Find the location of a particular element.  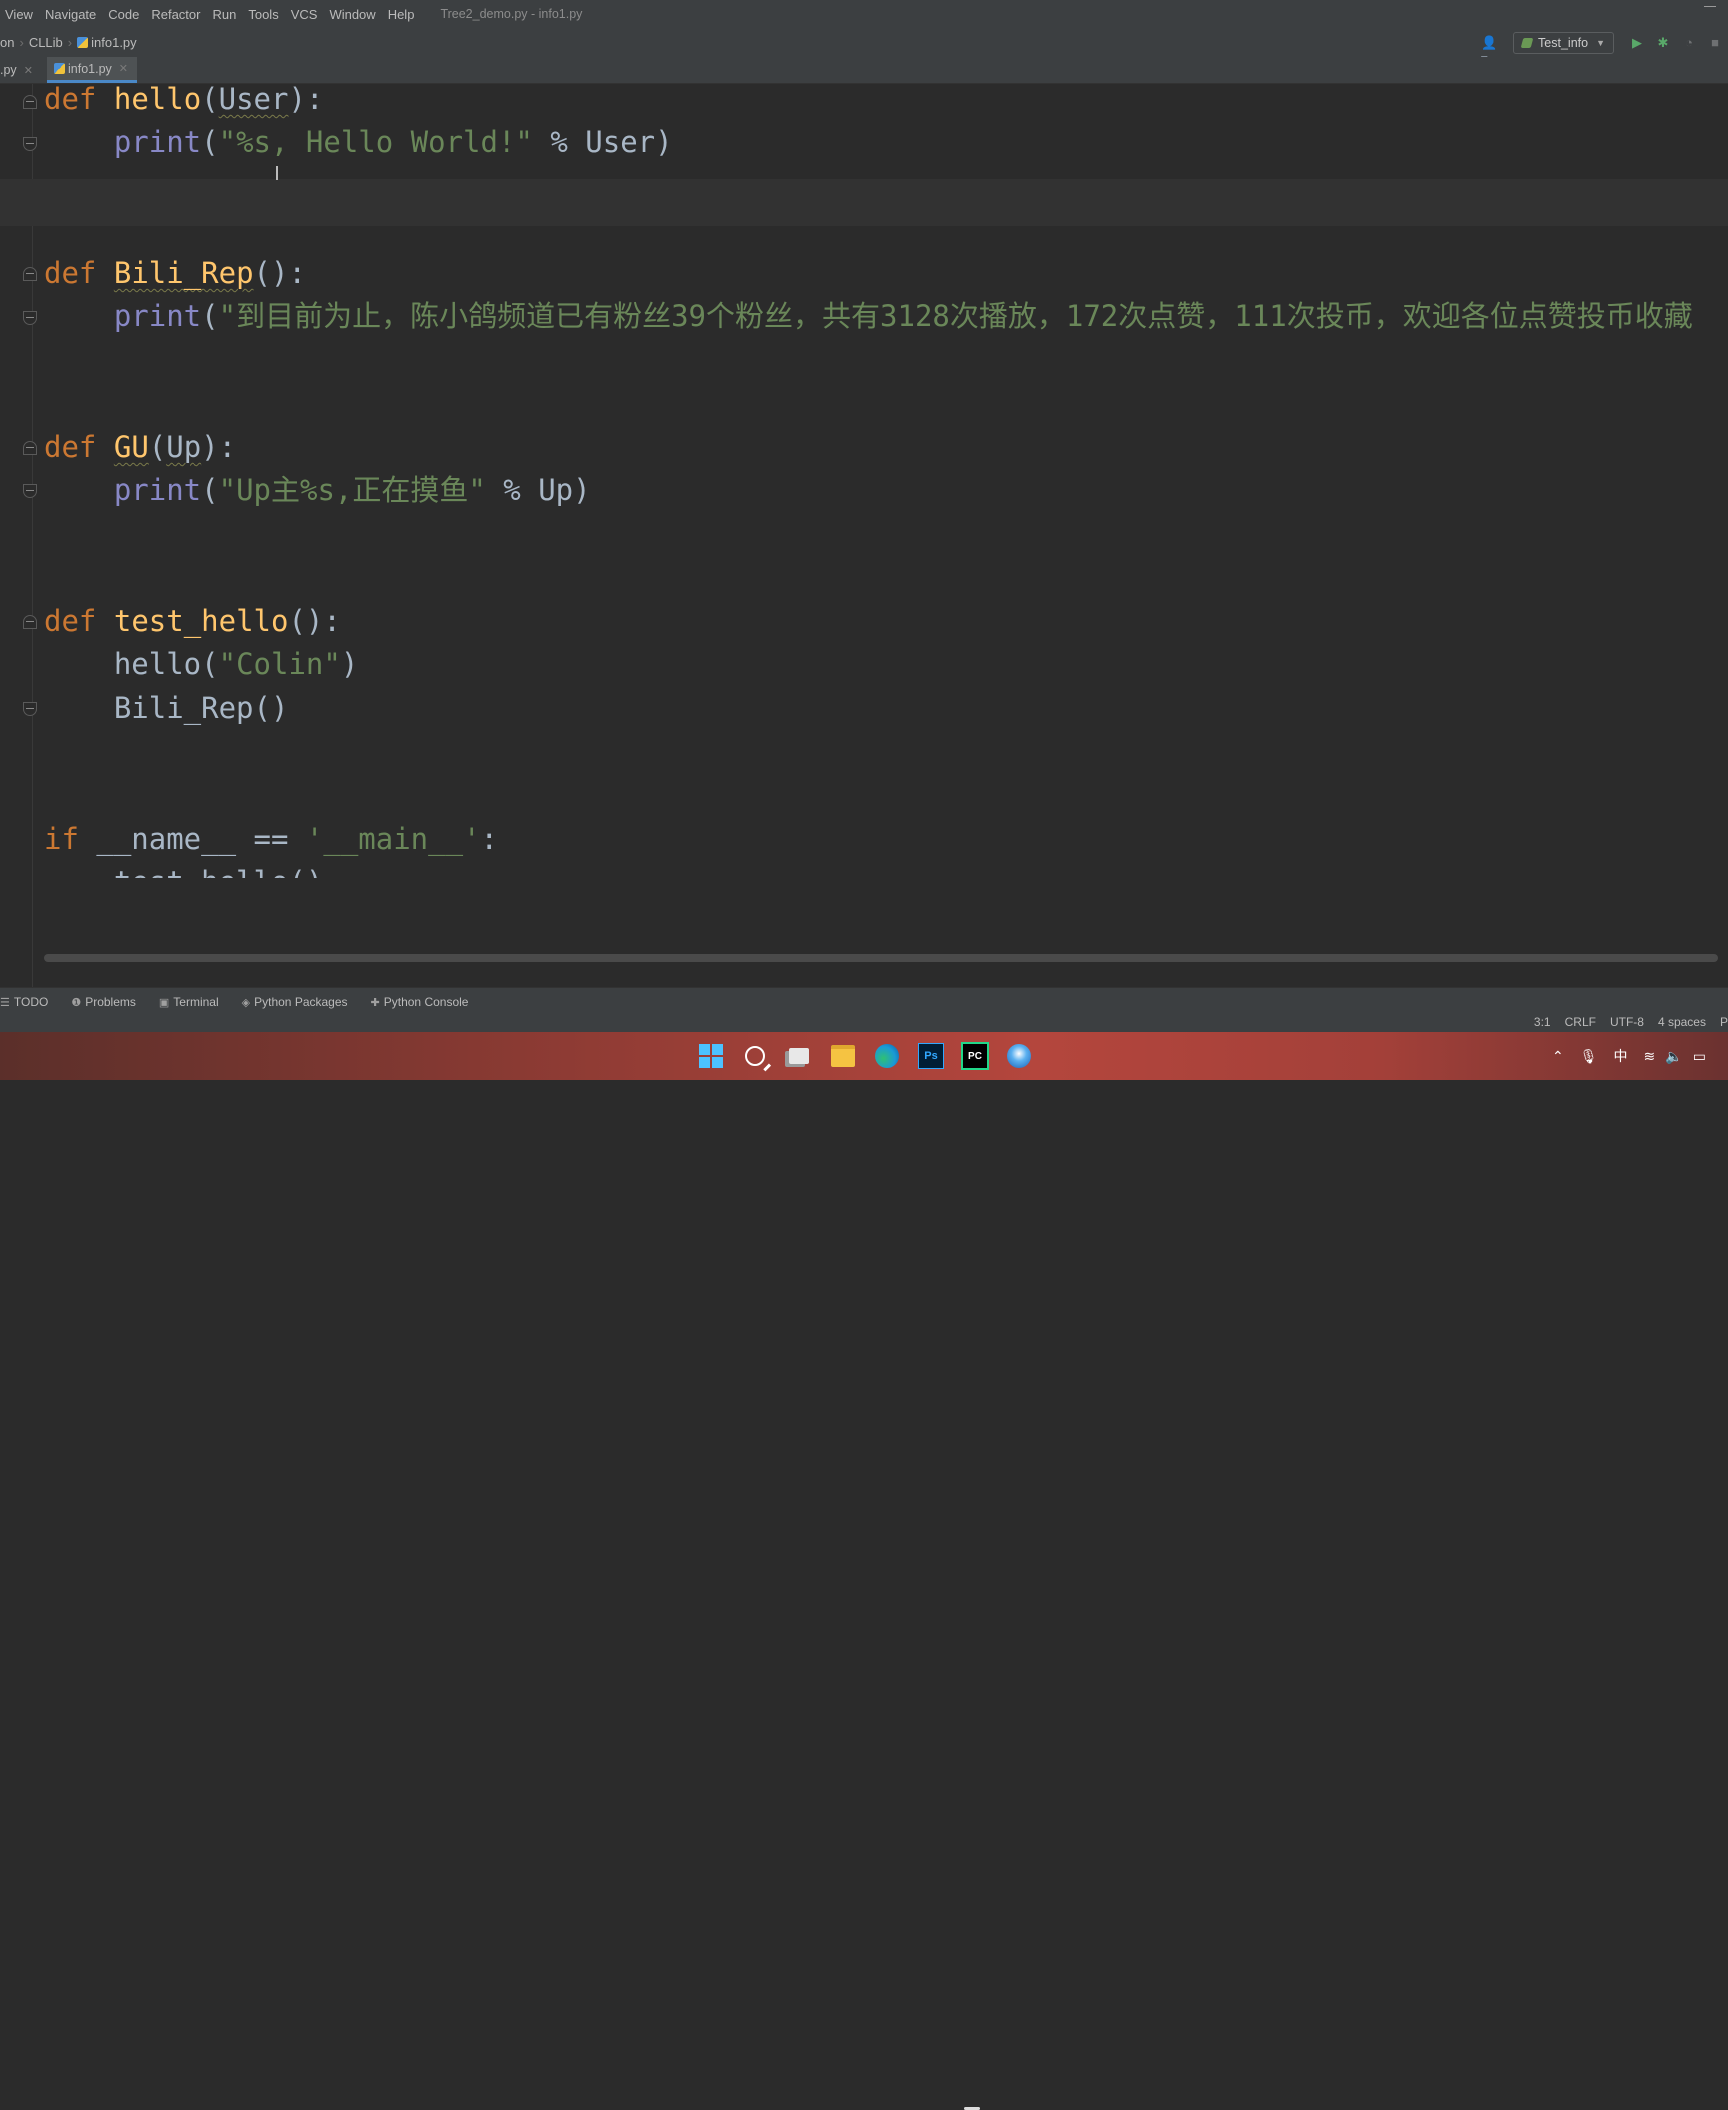

interpreter-status: P is located at coordinates (1724, 1022).